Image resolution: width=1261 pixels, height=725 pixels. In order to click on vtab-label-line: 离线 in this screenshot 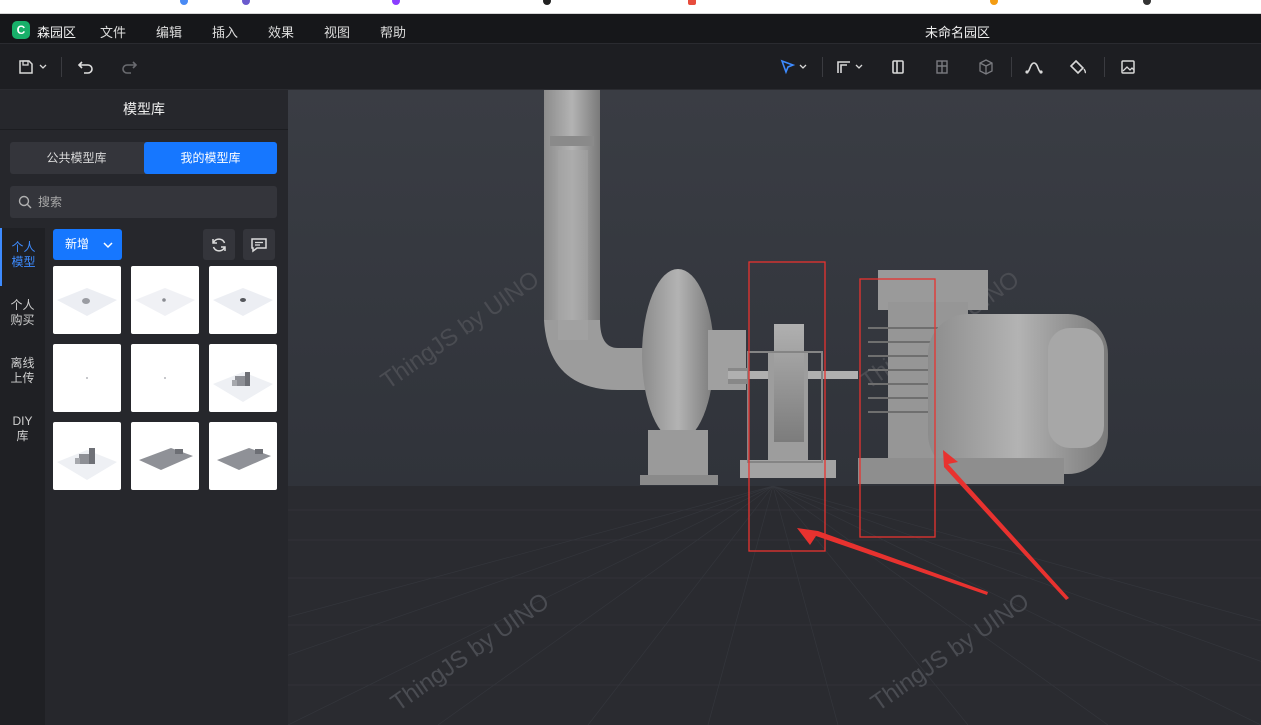, I will do `click(22, 363)`.